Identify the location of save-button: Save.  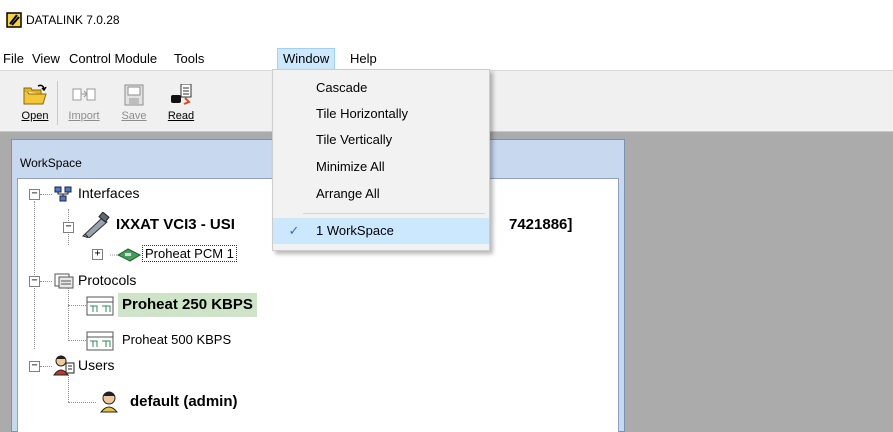
(133, 103).